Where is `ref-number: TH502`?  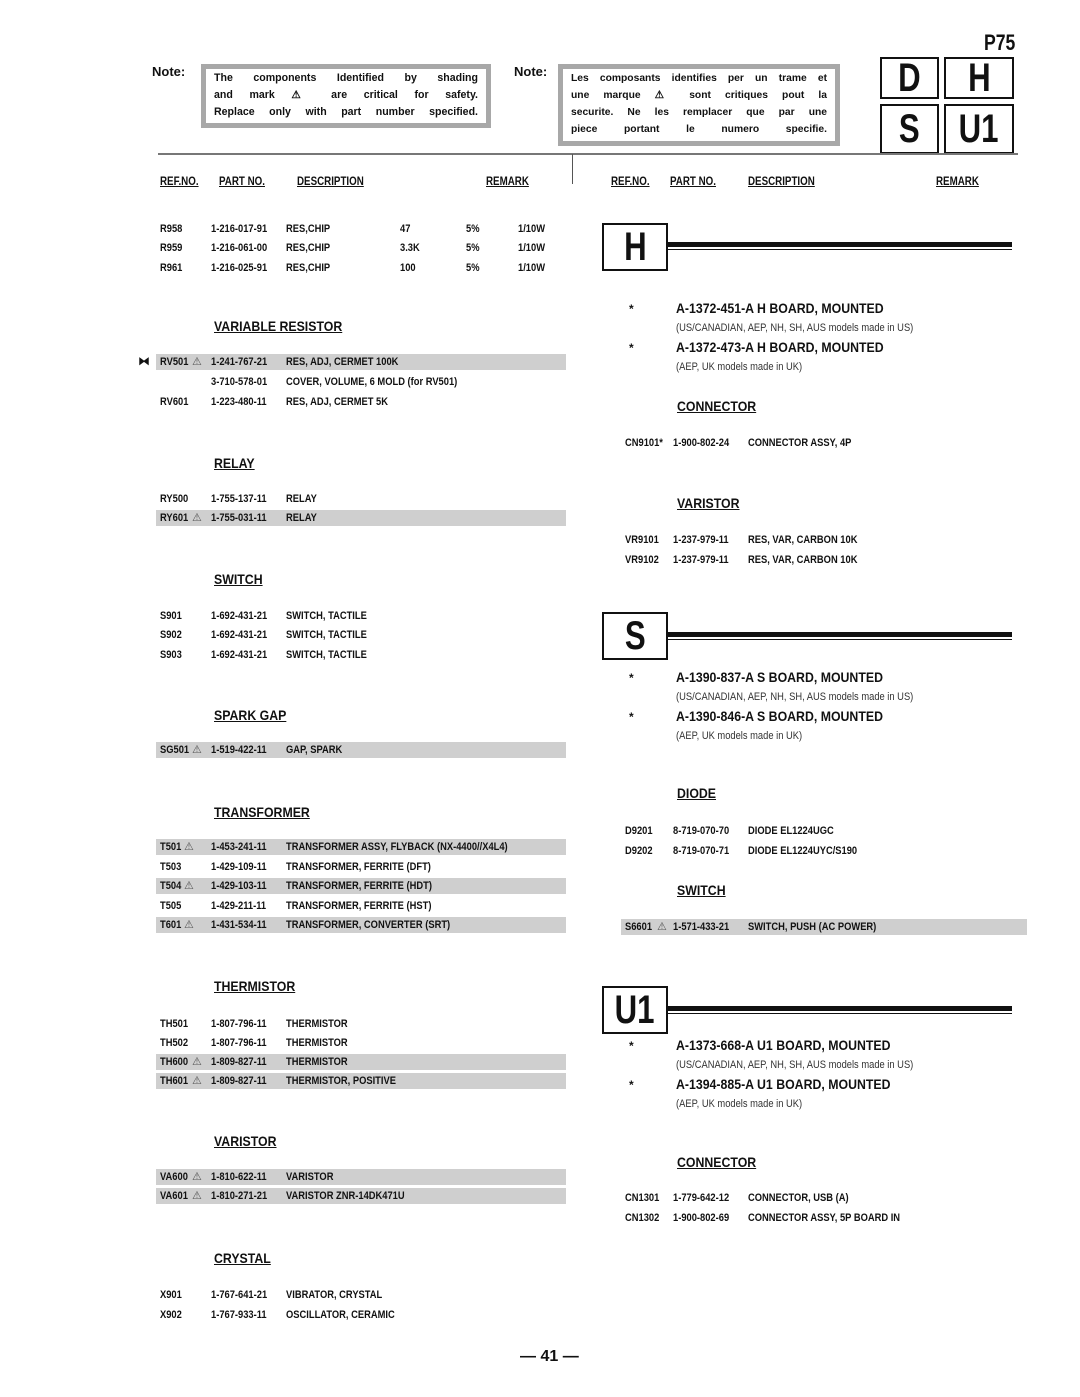
ref-number: TH502 is located at coordinates (174, 1043).